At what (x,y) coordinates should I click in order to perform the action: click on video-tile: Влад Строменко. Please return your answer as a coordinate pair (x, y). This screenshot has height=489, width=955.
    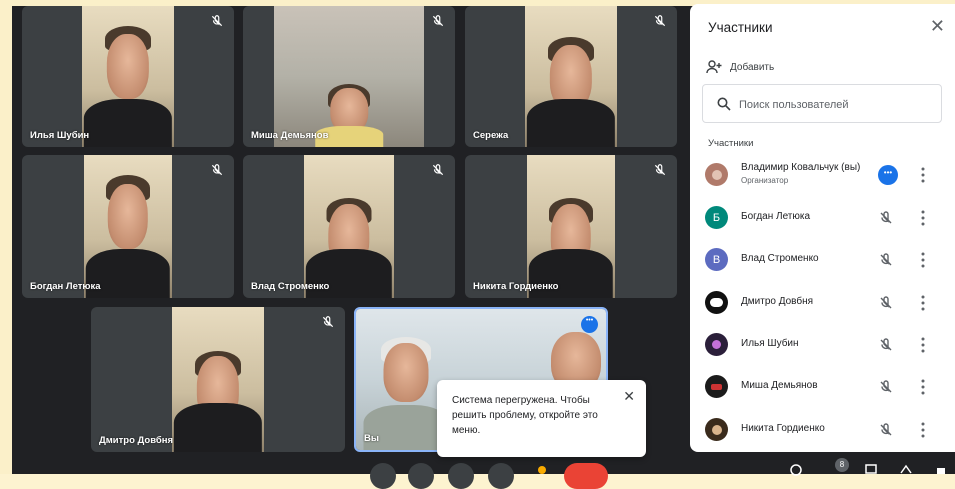
    Looking at the image, I should click on (349, 226).